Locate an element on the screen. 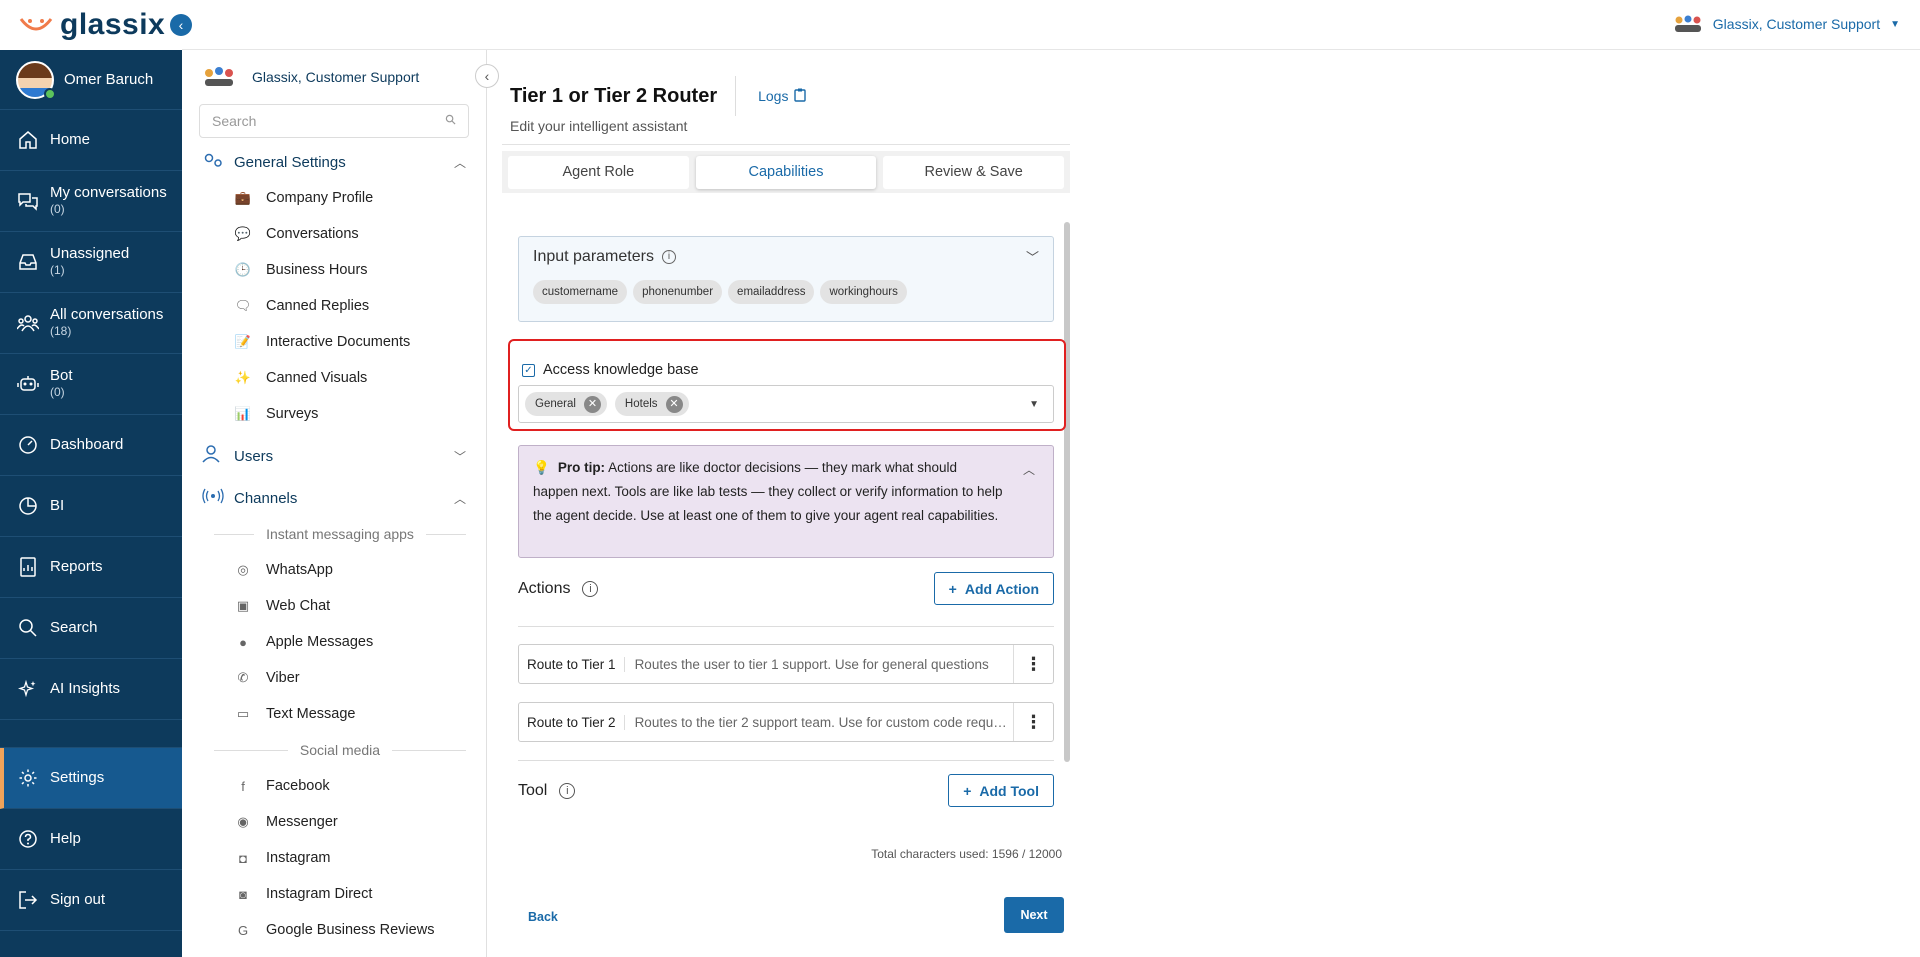 This screenshot has width=1920, height=957. settings-item-messenger: ◉ Messenger is located at coordinates (334, 822).